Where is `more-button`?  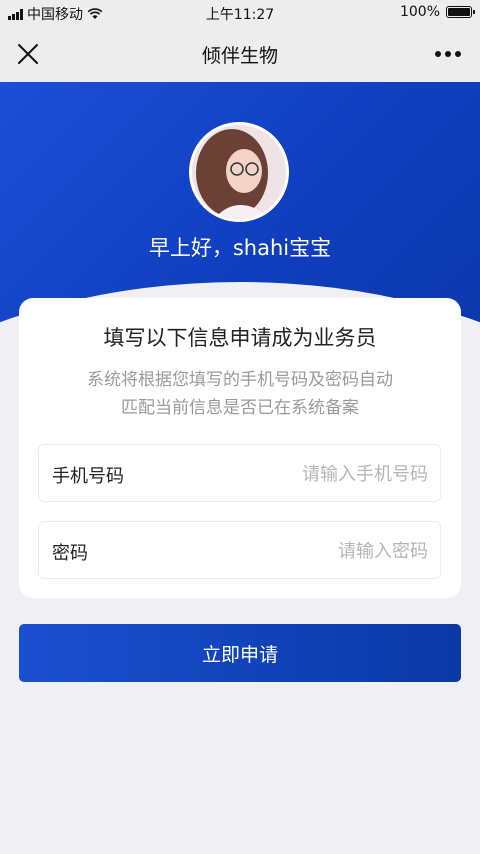 more-button is located at coordinates (448, 54).